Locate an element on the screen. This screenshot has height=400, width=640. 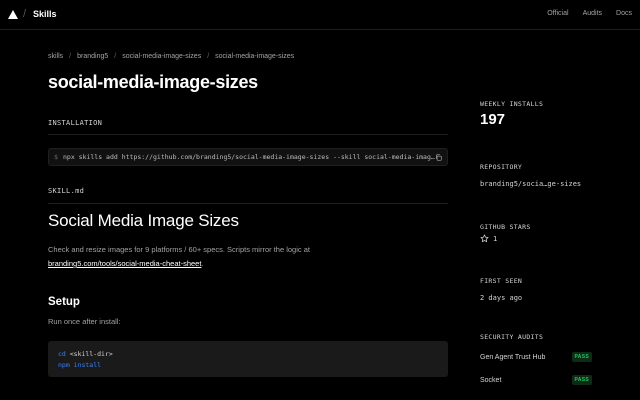
nav-links: Official Audits Docs is located at coordinates (589, 13).